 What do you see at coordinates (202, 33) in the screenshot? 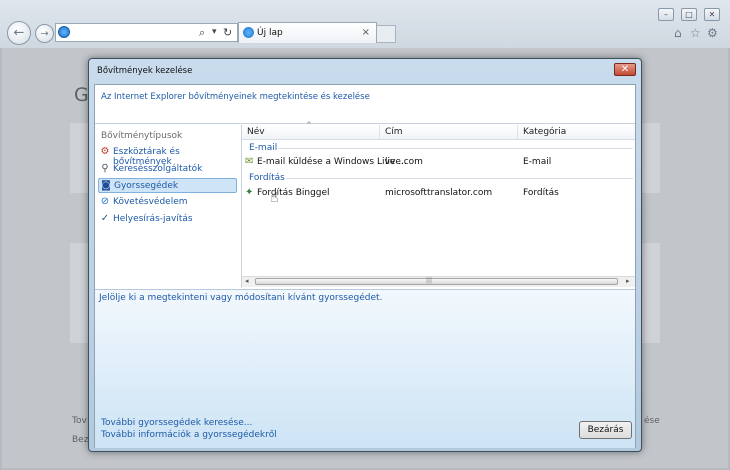
I see `search-icon: ⌕` at bounding box center [202, 33].